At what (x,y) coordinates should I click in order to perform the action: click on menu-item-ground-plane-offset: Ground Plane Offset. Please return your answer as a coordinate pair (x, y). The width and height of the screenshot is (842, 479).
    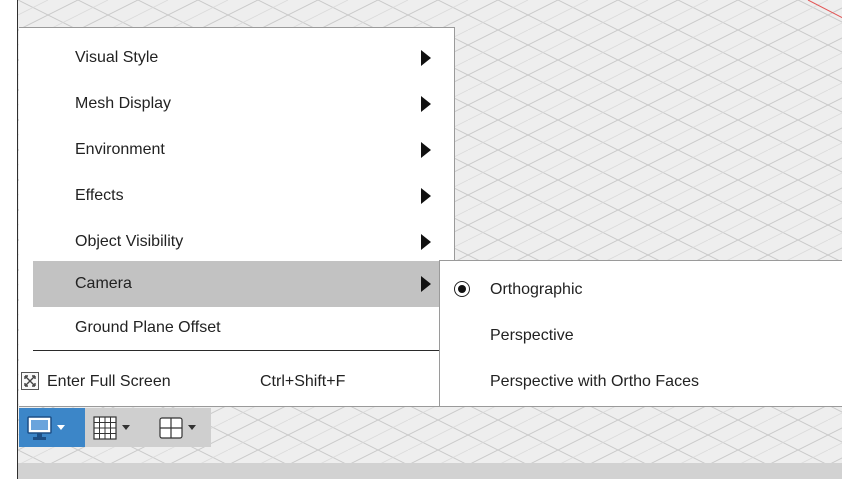
    Looking at the image, I should click on (244, 328).